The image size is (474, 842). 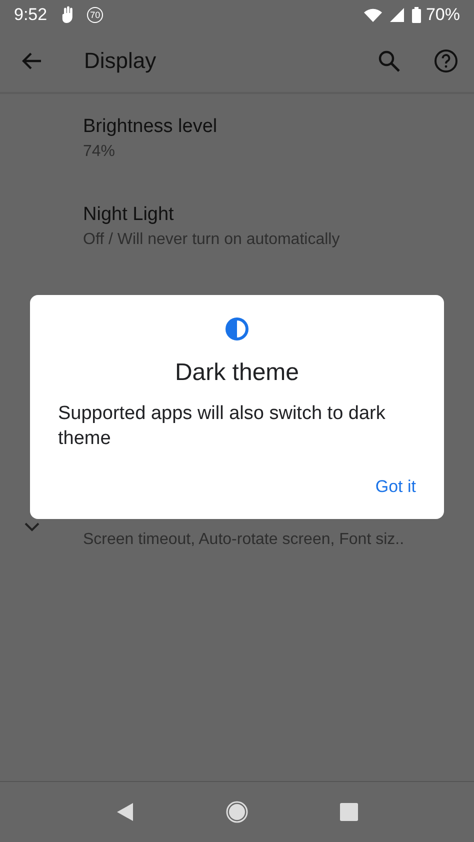 I want to click on setting-summary: Off / Will never turn on automatically, so click(x=212, y=240).